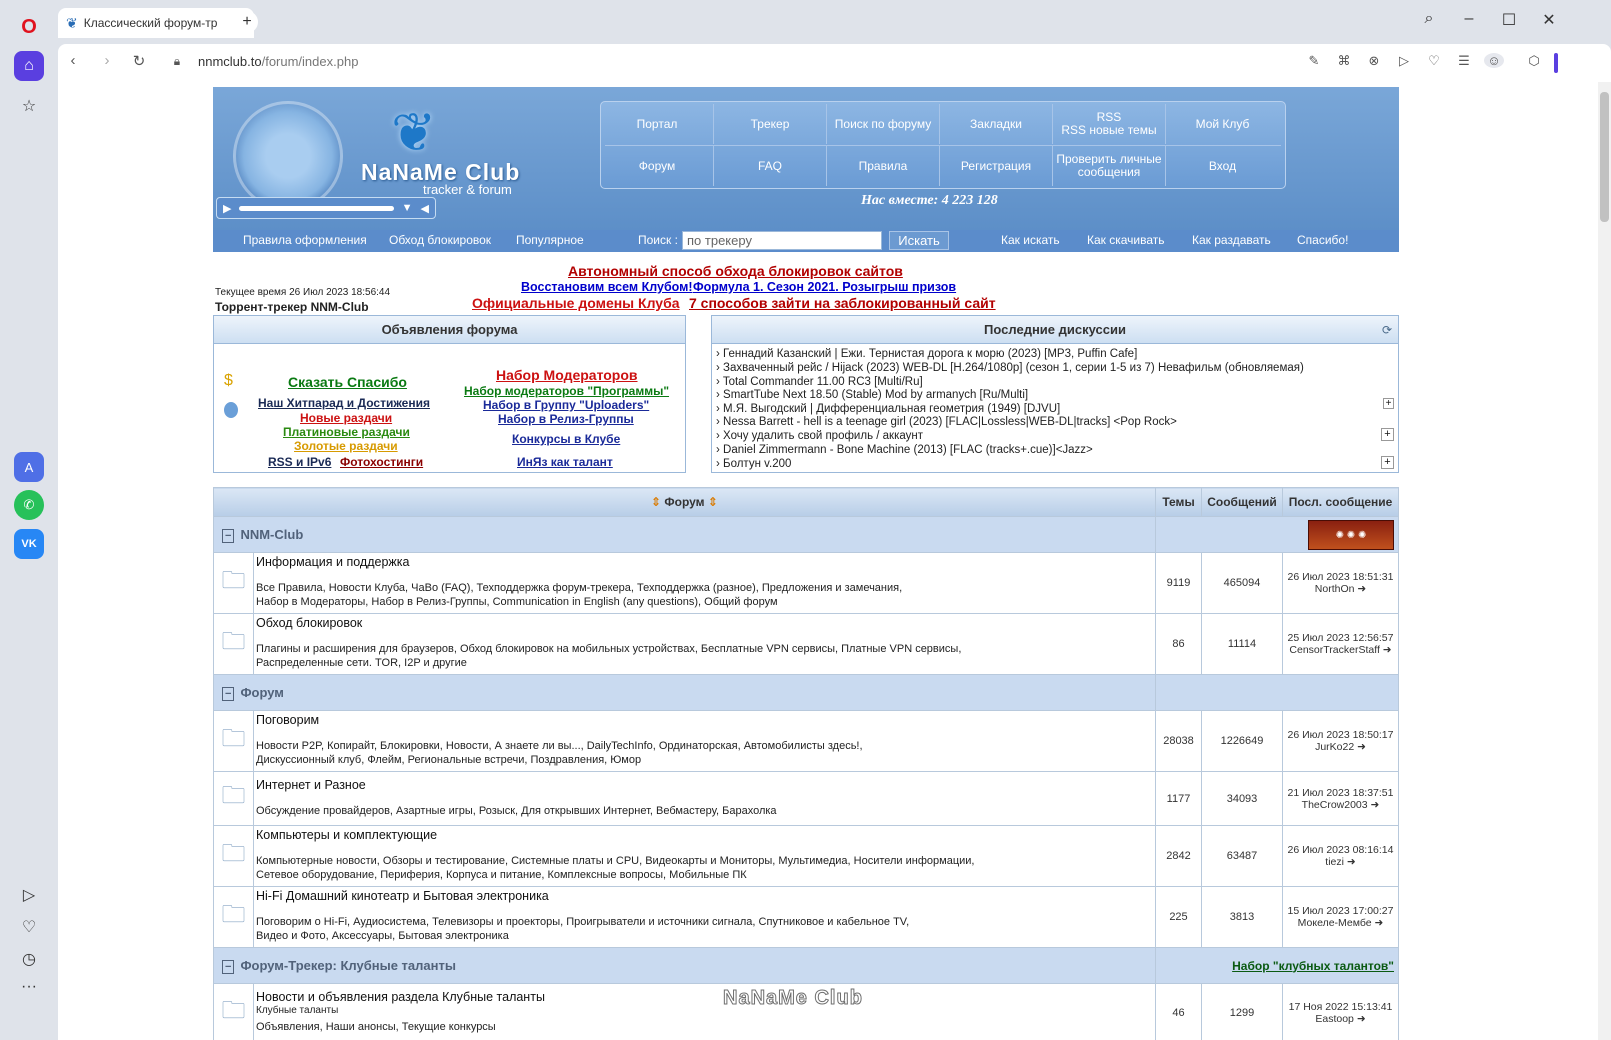 The image size is (1611, 1040). I want to click on search-input: по трекеру, so click(782, 240).